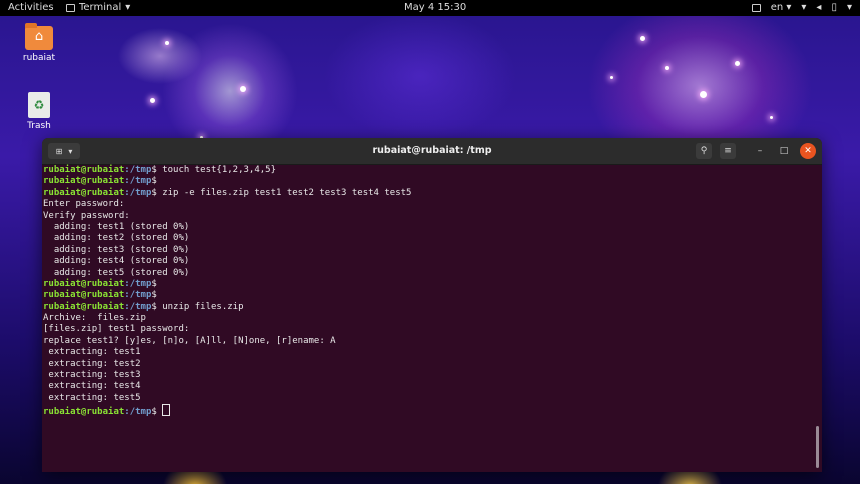 This screenshot has height=484, width=860. What do you see at coordinates (818, 8) in the screenshot?
I see `volume-icon: ◂` at bounding box center [818, 8].